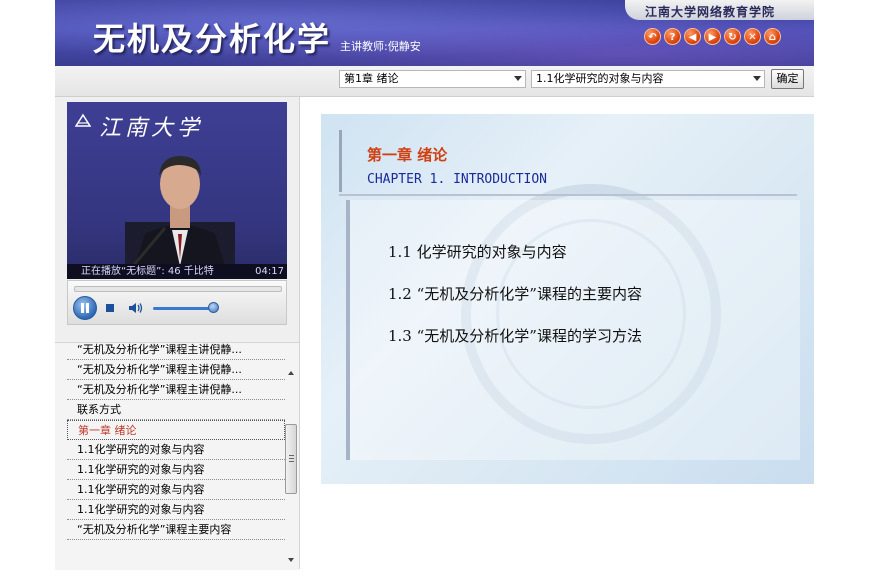  I want to click on teacher-name: 主讲教师:倪静安, so click(380, 46).